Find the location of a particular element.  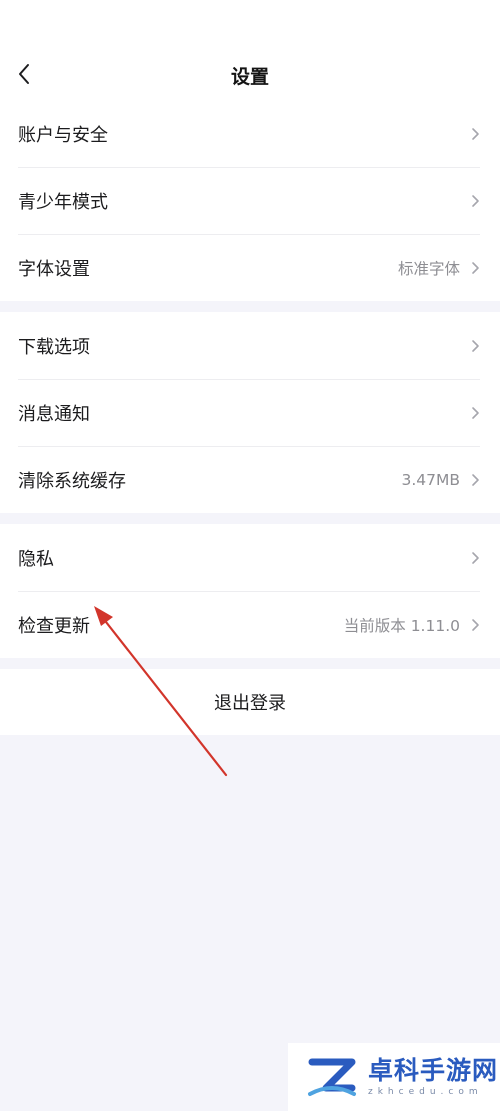

logout-button: 退出登录 is located at coordinates (250, 702).